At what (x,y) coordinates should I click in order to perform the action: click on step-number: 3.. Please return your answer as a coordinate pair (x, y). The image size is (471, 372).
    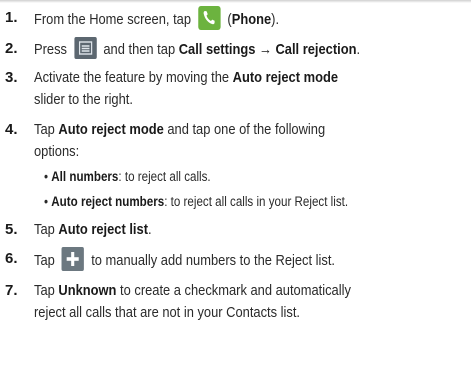
    Looking at the image, I should click on (11, 77).